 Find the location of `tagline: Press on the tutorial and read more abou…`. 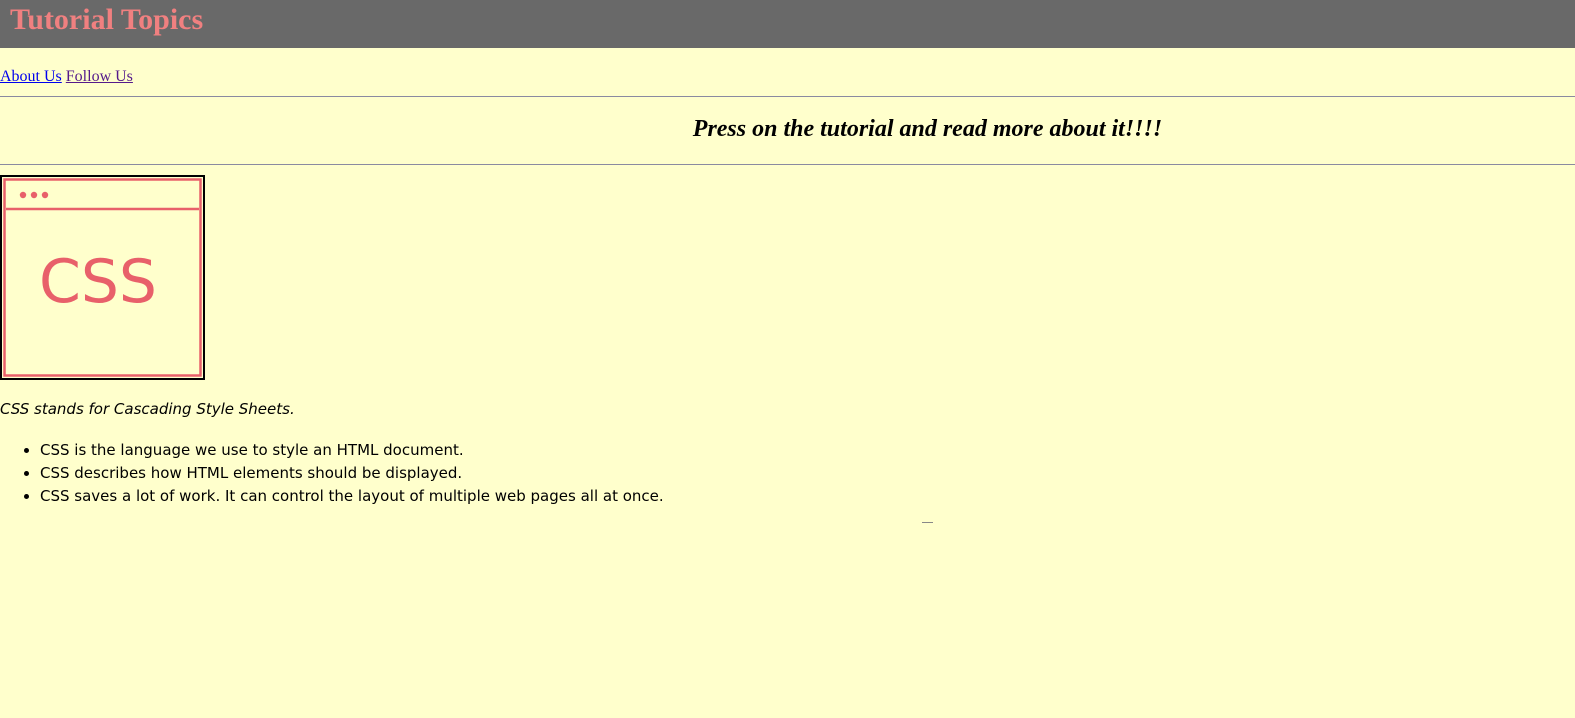

tagline: Press on the tutorial and read more abou… is located at coordinates (927, 129).